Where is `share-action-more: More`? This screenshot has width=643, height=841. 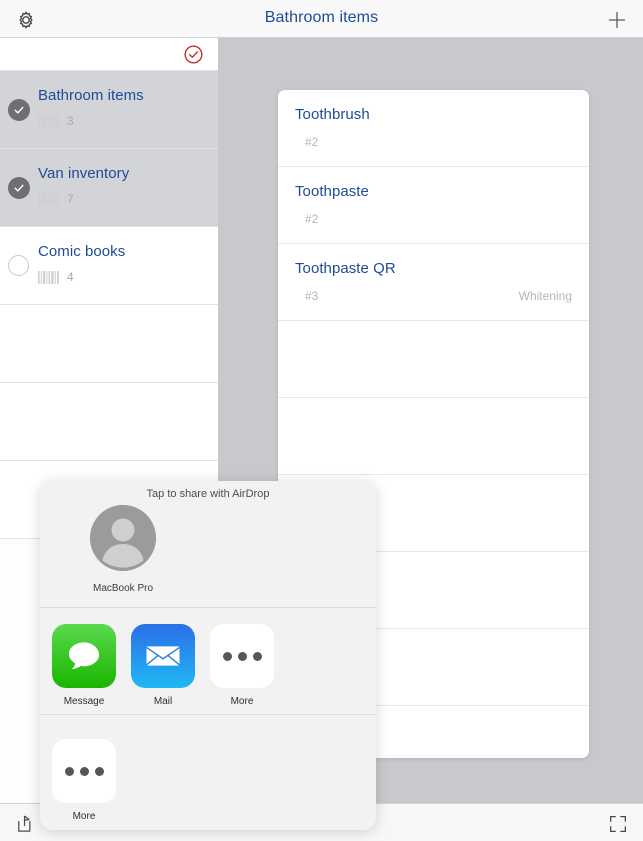 share-action-more: More is located at coordinates (84, 780).